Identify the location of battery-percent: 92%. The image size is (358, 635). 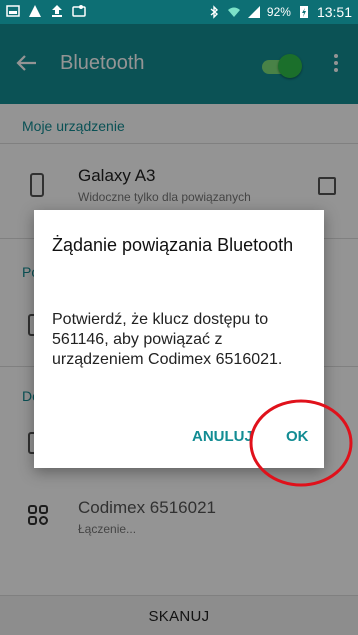
(278, 12).